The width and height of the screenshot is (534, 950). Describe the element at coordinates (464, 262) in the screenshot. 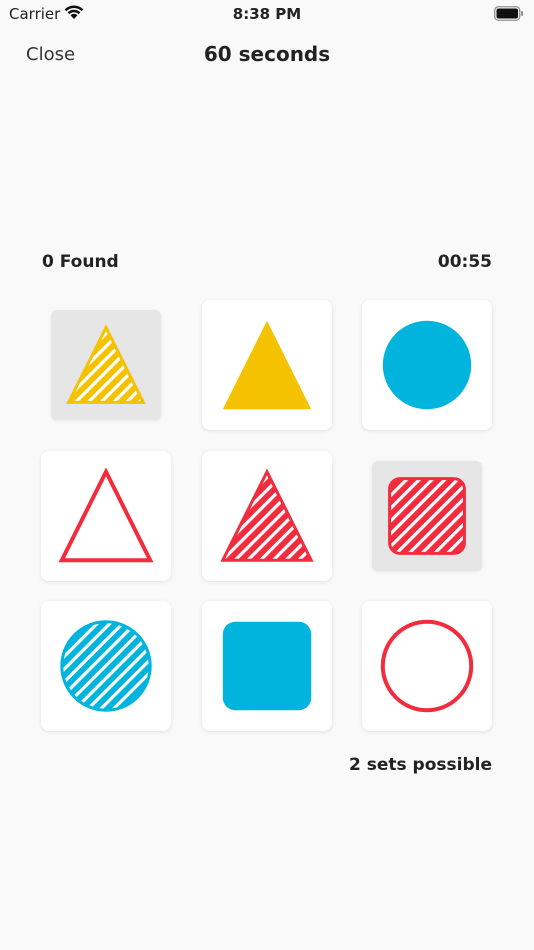

I see `countdown-timer: 00:55` at that location.